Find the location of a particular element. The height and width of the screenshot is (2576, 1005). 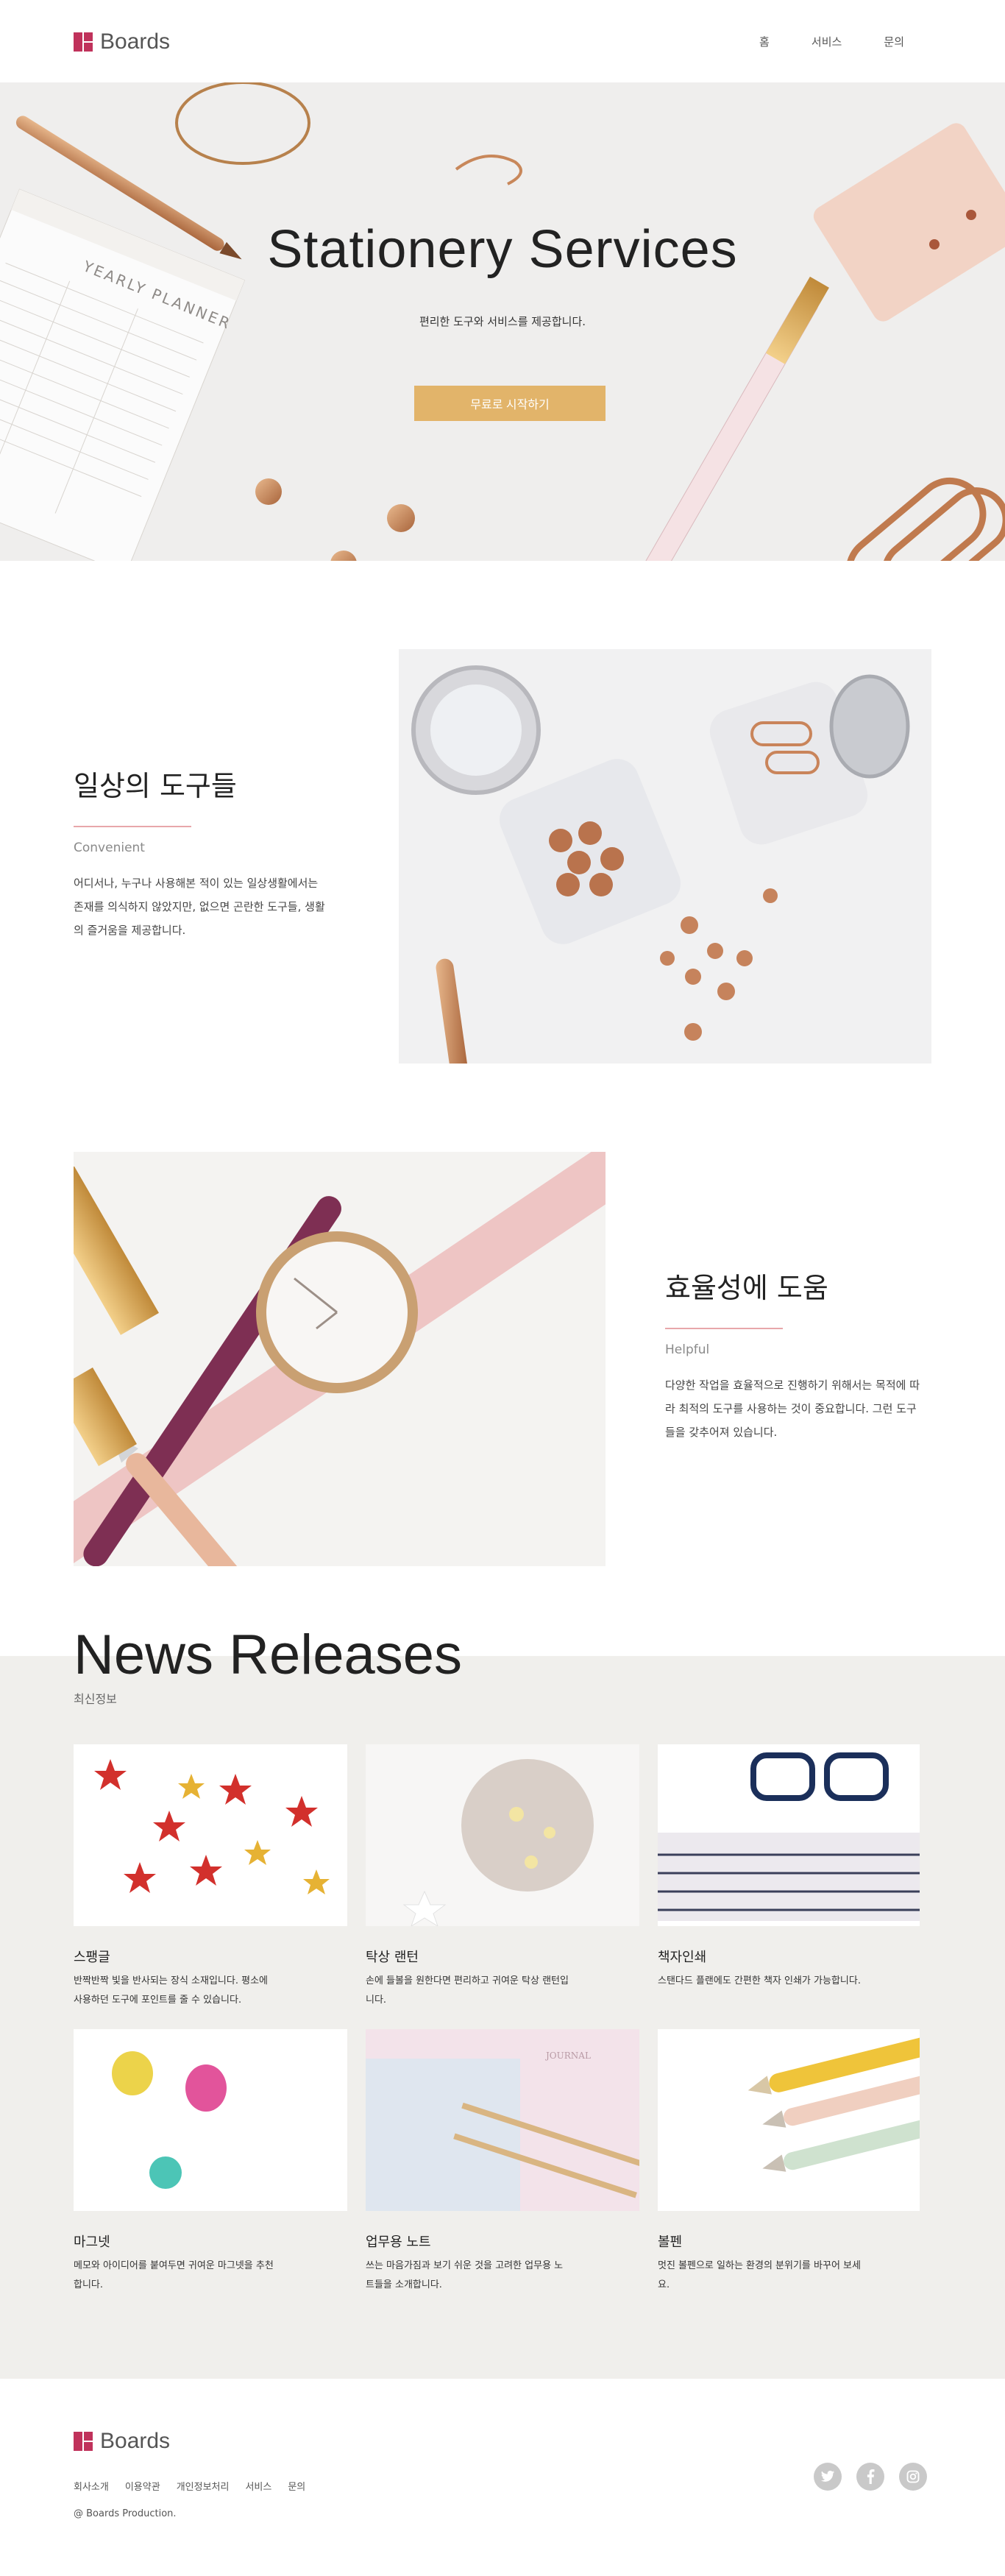

card-description: 손에 들볼을 원한다면 편리하고 귀여운 탁상 랜턴입 니다. is located at coordinates (467, 1990).